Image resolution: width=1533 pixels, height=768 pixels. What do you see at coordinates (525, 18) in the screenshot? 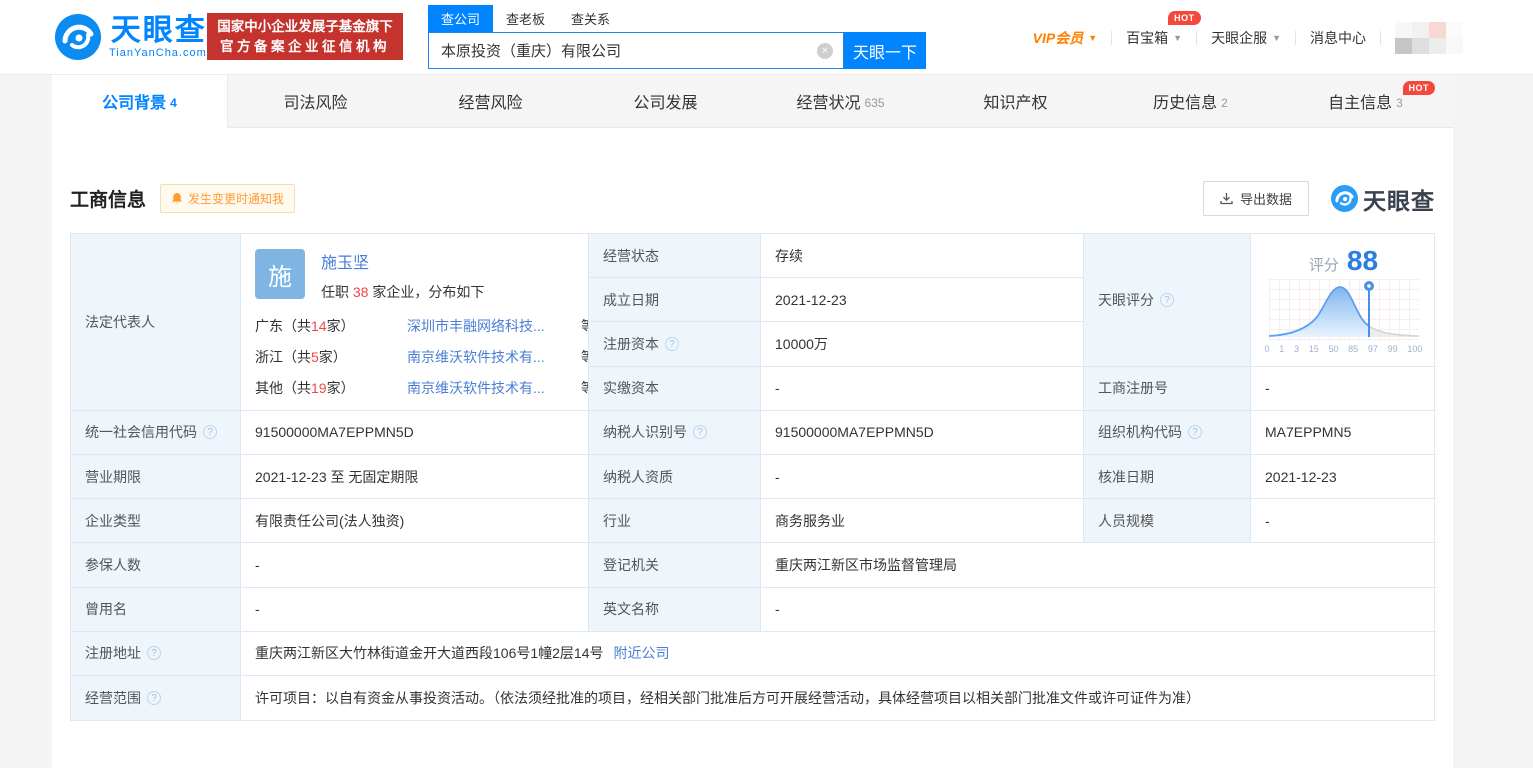
I see `search-tab-boss: 查老板` at bounding box center [525, 18].